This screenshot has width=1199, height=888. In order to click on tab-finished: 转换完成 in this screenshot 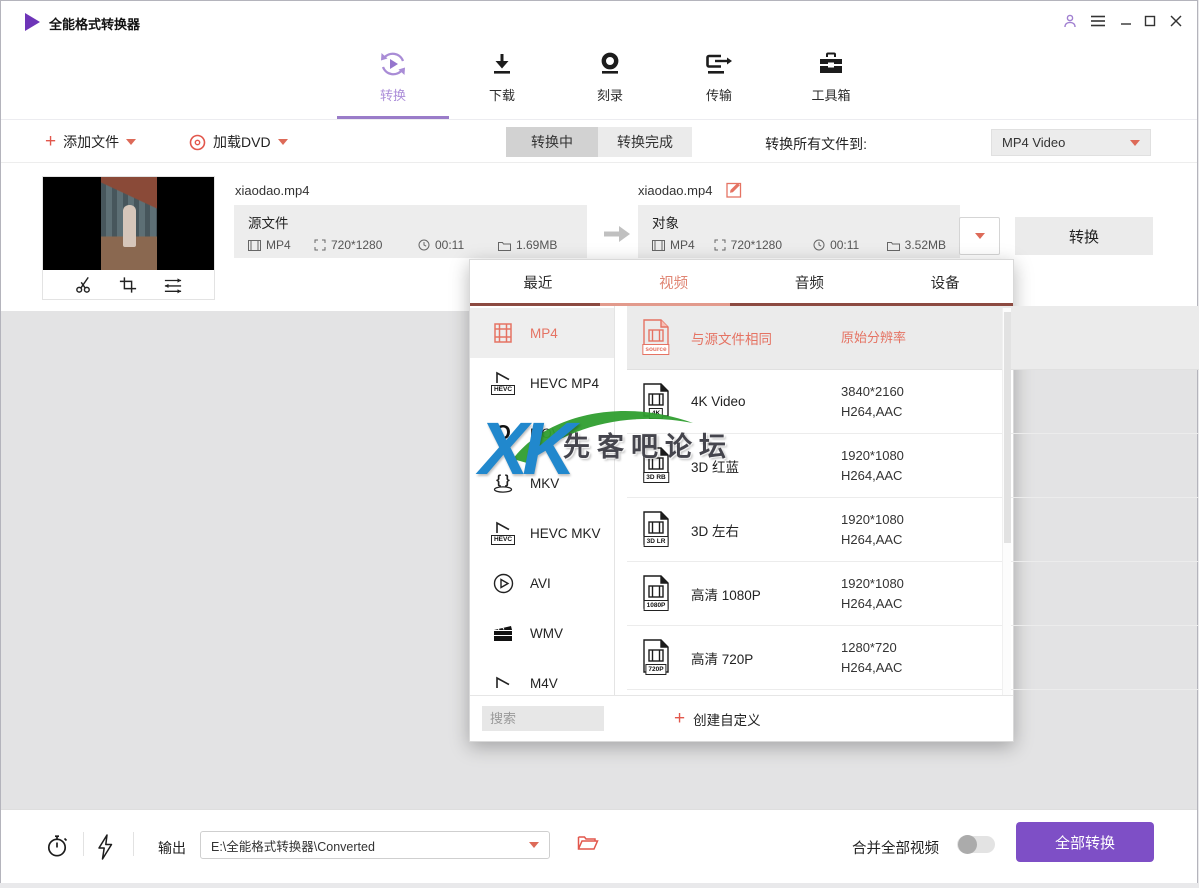, I will do `click(645, 142)`.